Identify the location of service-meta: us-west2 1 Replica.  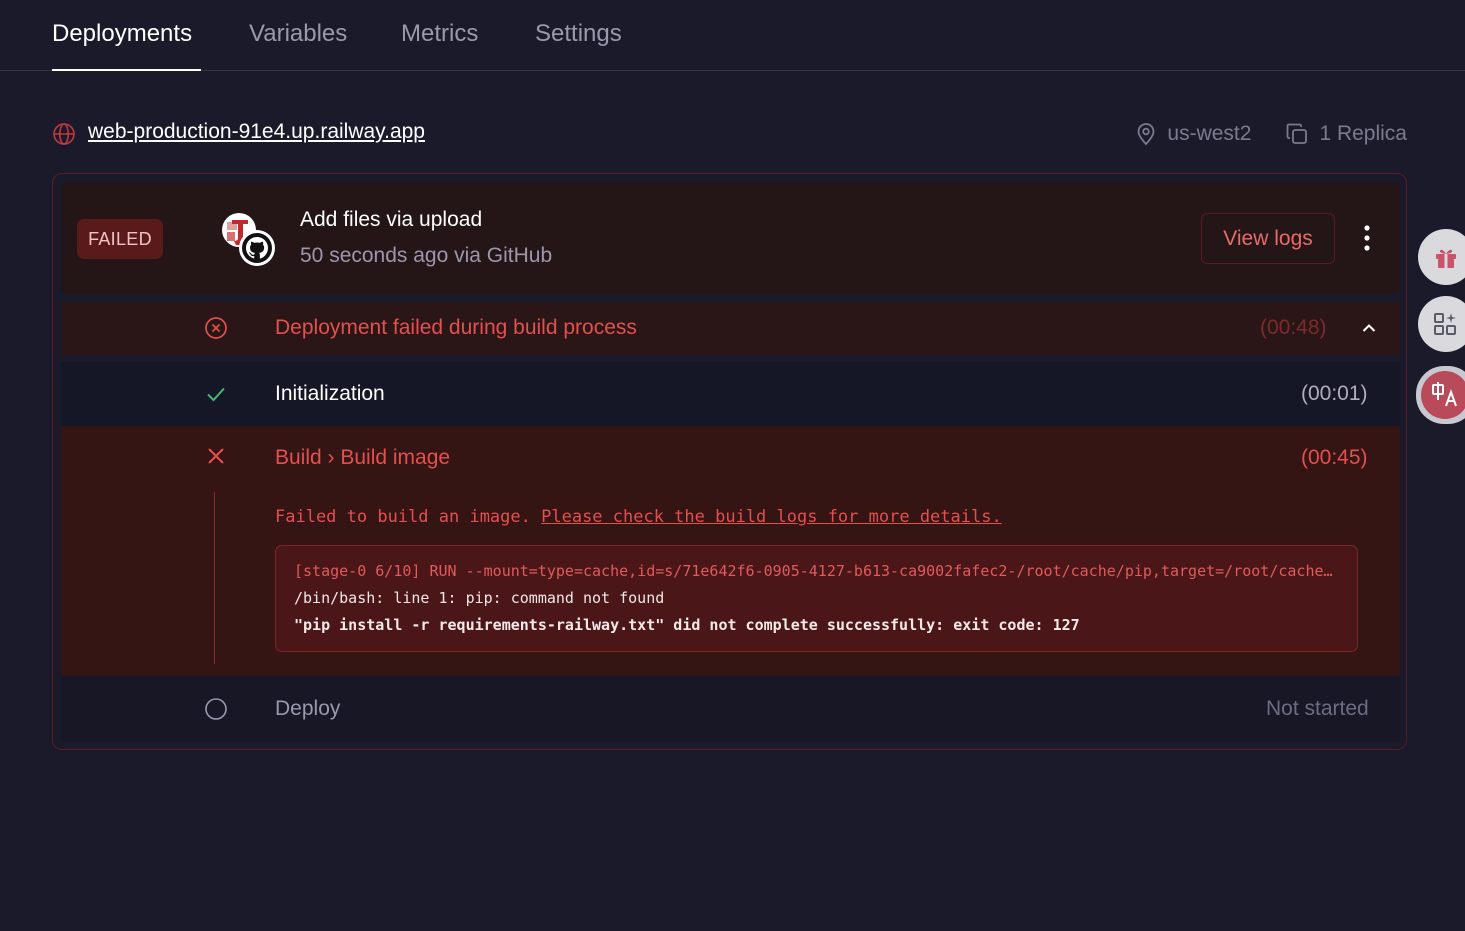
(1271, 134).